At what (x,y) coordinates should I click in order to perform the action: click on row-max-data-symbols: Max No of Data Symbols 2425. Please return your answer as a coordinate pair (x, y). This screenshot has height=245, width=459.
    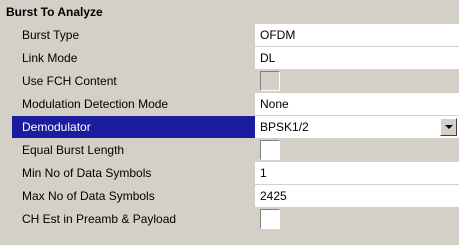
    Looking at the image, I should click on (235, 196).